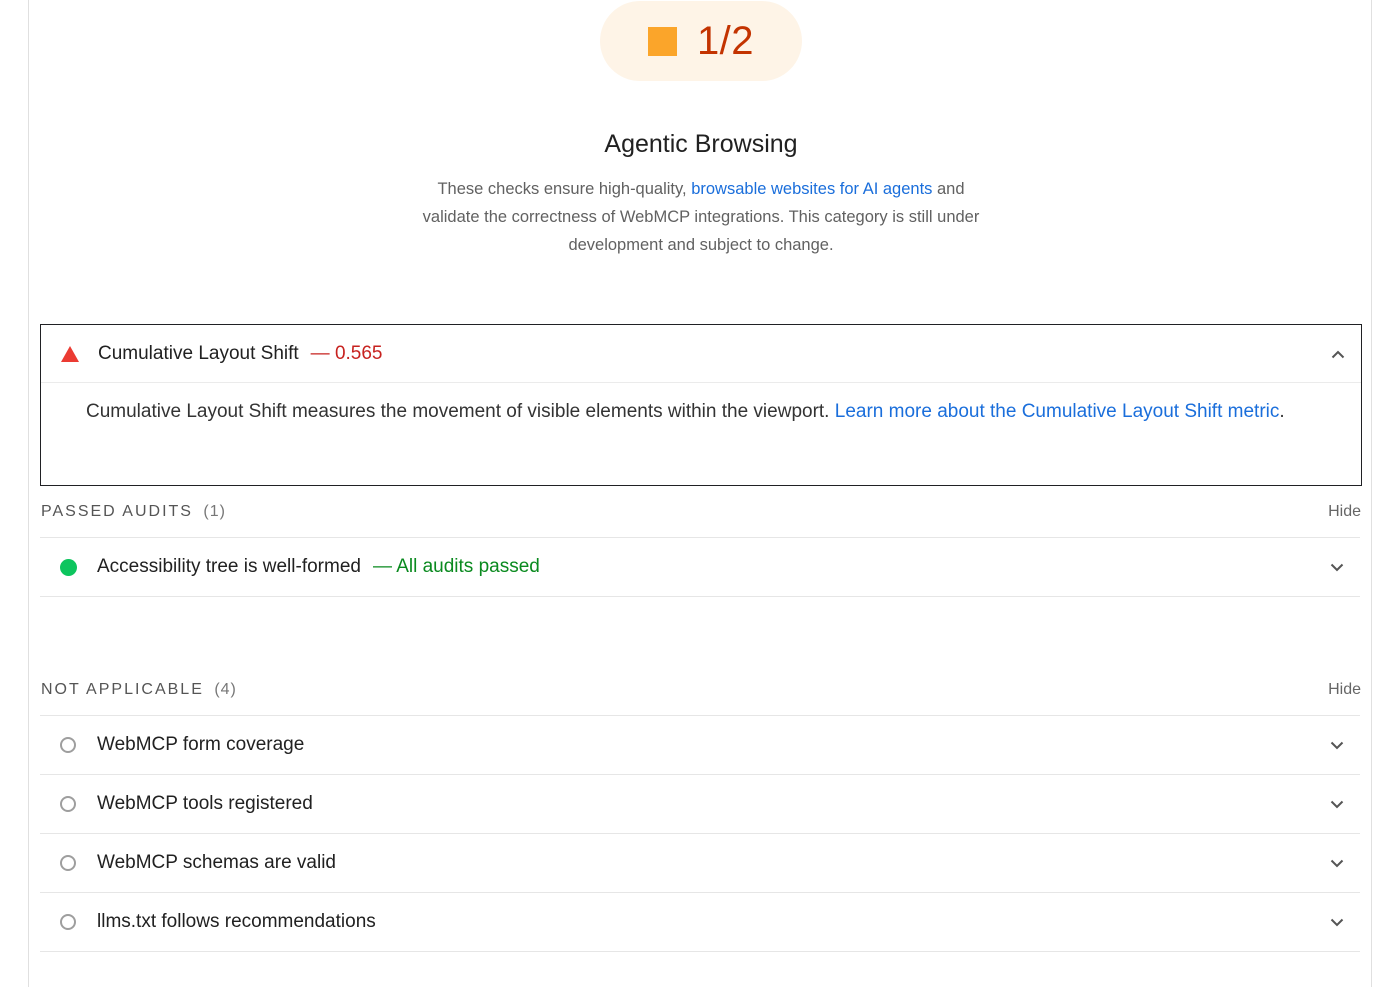 This screenshot has width=1400, height=987. What do you see at coordinates (1344, 690) in the screenshot?
I see `not-applicable-hide-button: Hide` at bounding box center [1344, 690].